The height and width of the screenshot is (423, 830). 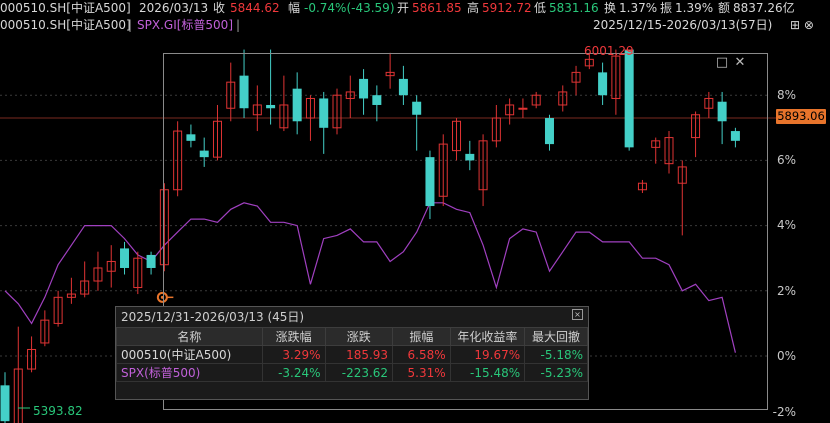 I want to click on open-value: 5861.85, so click(x=437, y=8).